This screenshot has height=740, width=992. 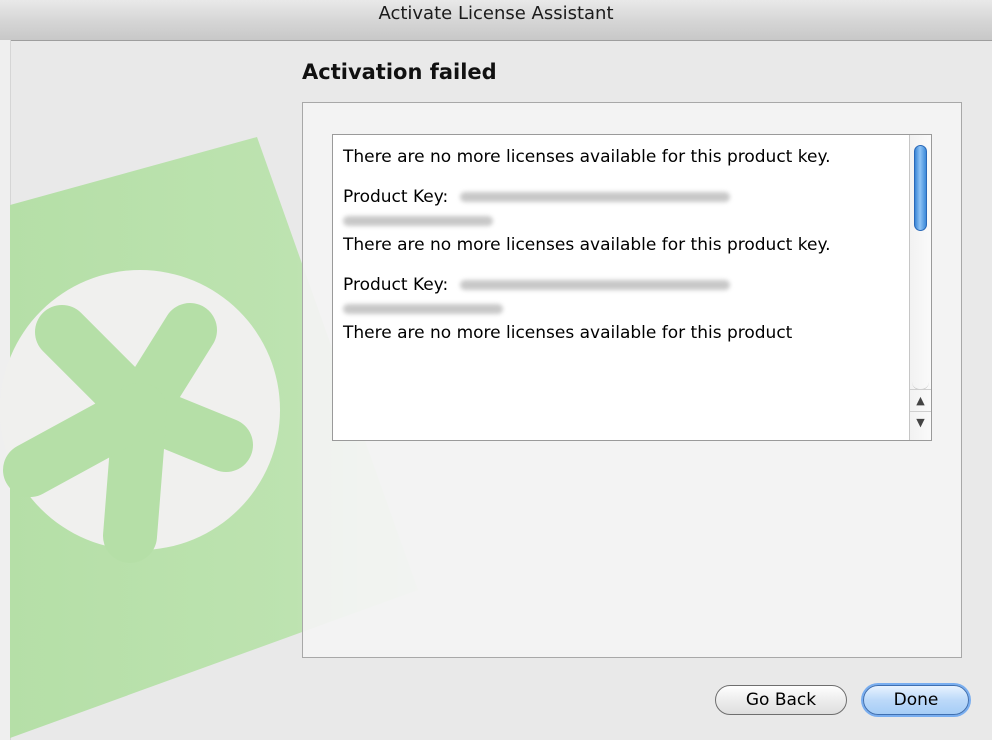 I want to click on left-window-edge, so click(x=5, y=390).